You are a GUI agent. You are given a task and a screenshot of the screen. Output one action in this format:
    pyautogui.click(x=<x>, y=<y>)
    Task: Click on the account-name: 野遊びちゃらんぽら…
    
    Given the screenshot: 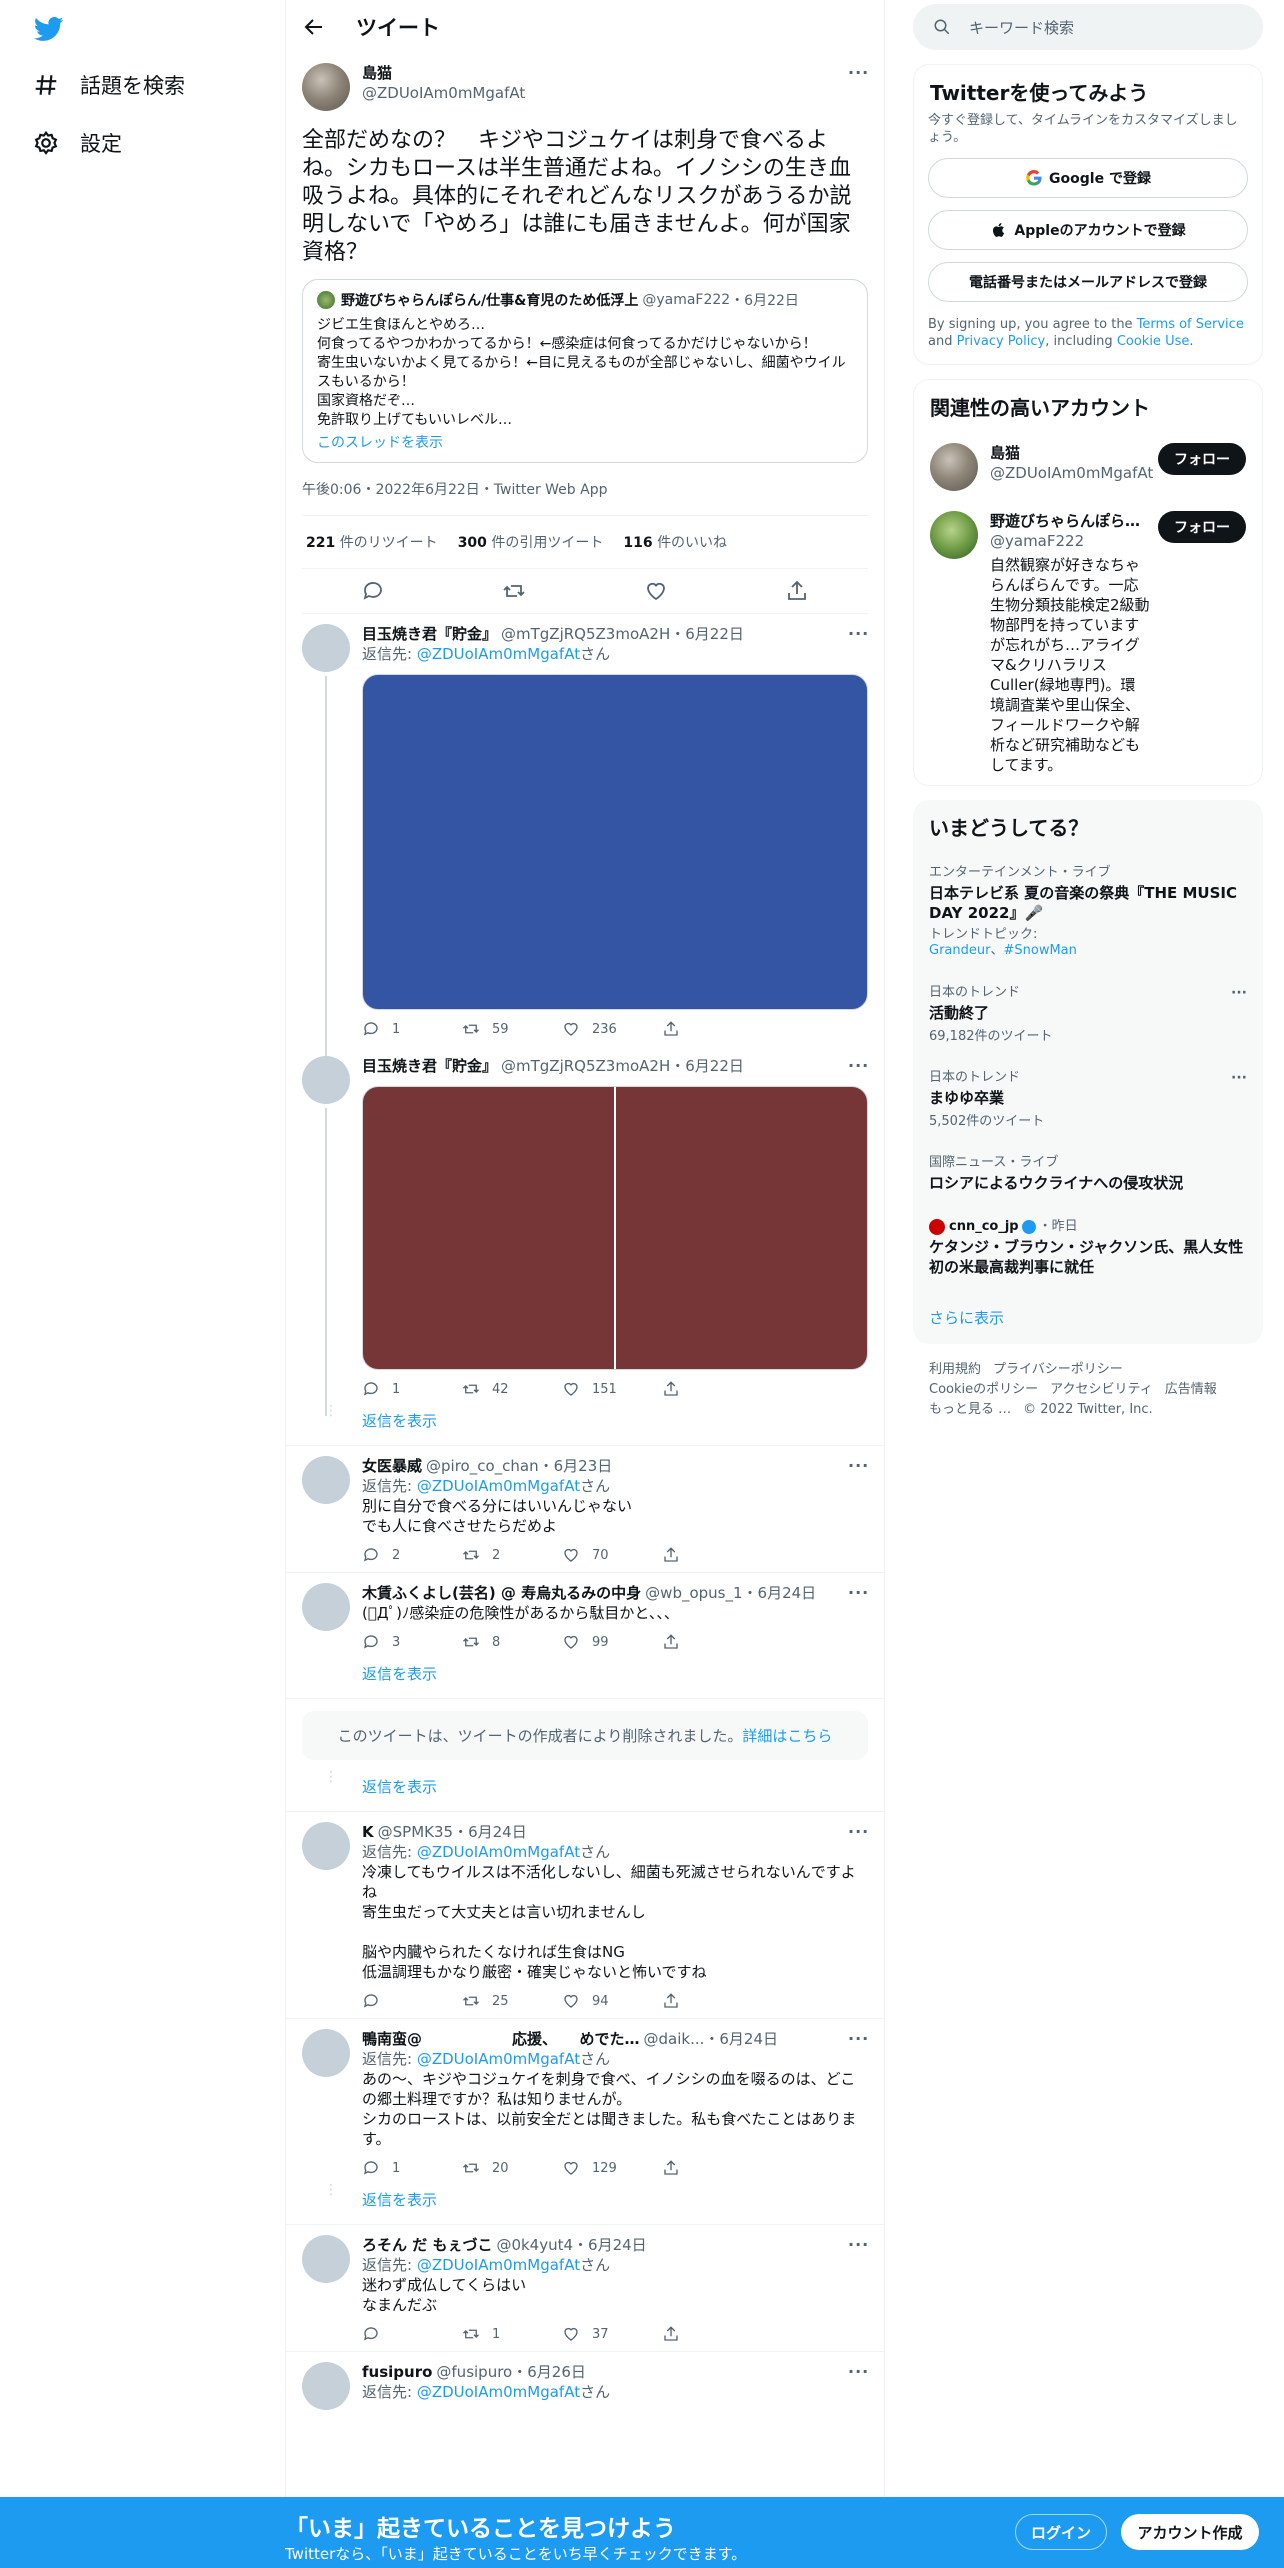 What is the action you would take?
    pyautogui.click(x=1070, y=521)
    